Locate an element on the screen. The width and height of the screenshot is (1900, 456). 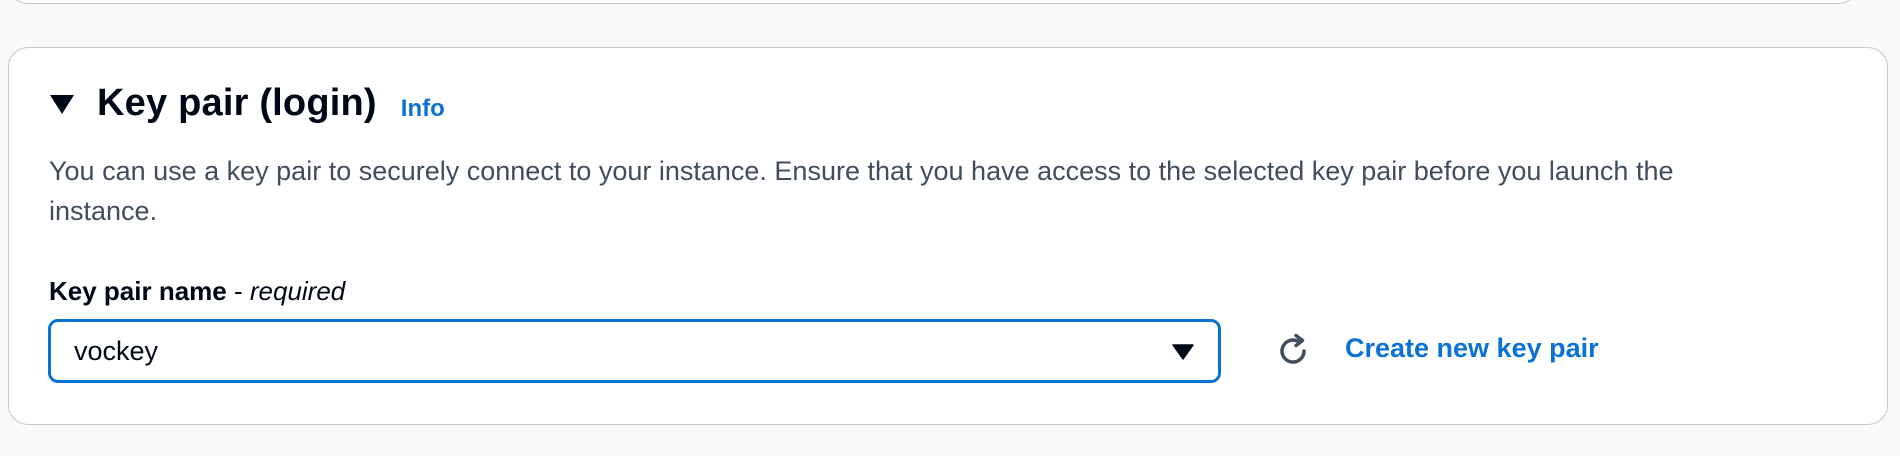
caret-down-filled-icon is located at coordinates (1183, 352).